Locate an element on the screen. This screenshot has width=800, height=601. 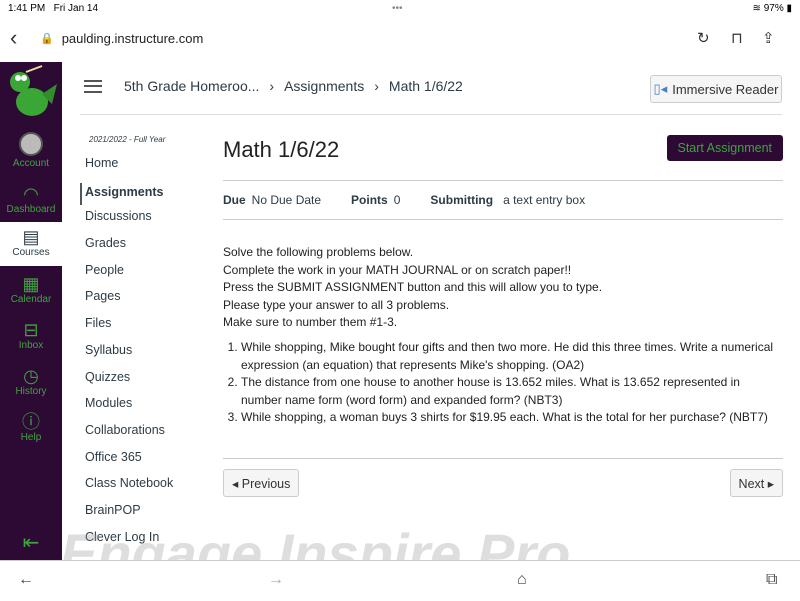
inbox-icon: ⊟ is located at coordinates (31, 330).